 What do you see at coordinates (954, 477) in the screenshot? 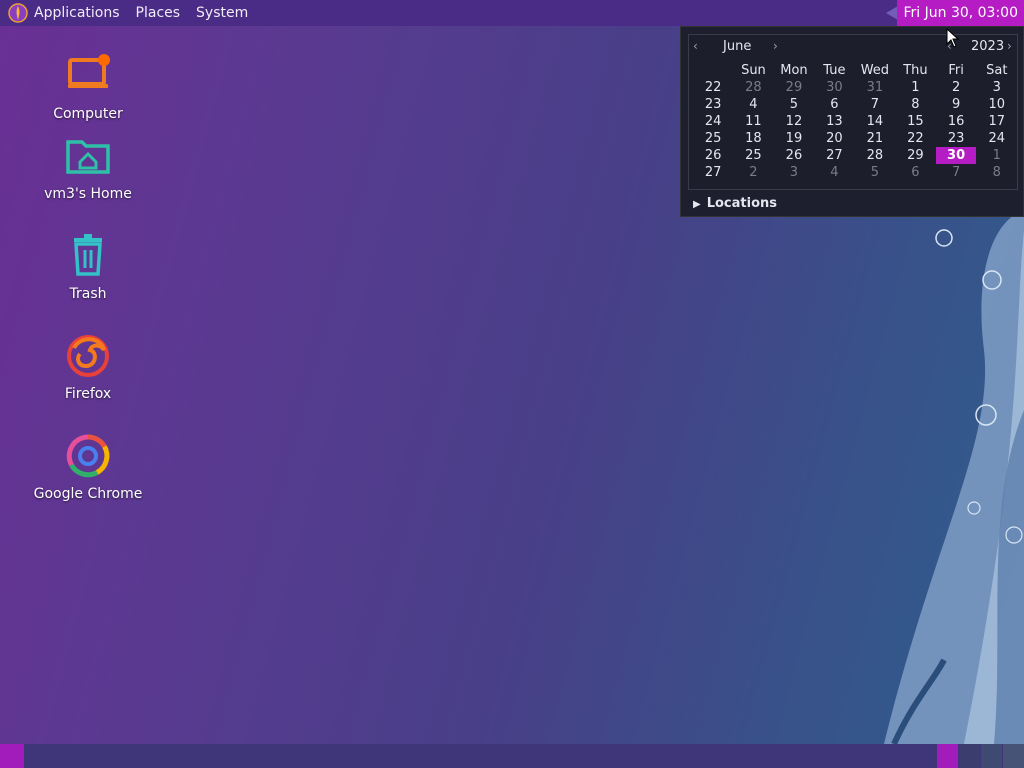
I see `wallpaper-decoration` at bounding box center [954, 477].